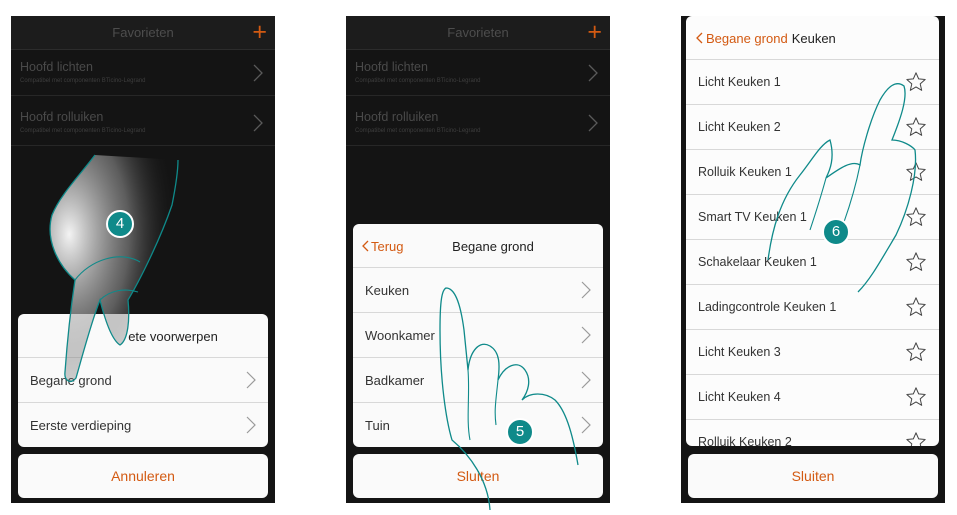 The image size is (957, 515). I want to click on room-label: Keuken, so click(387, 290).